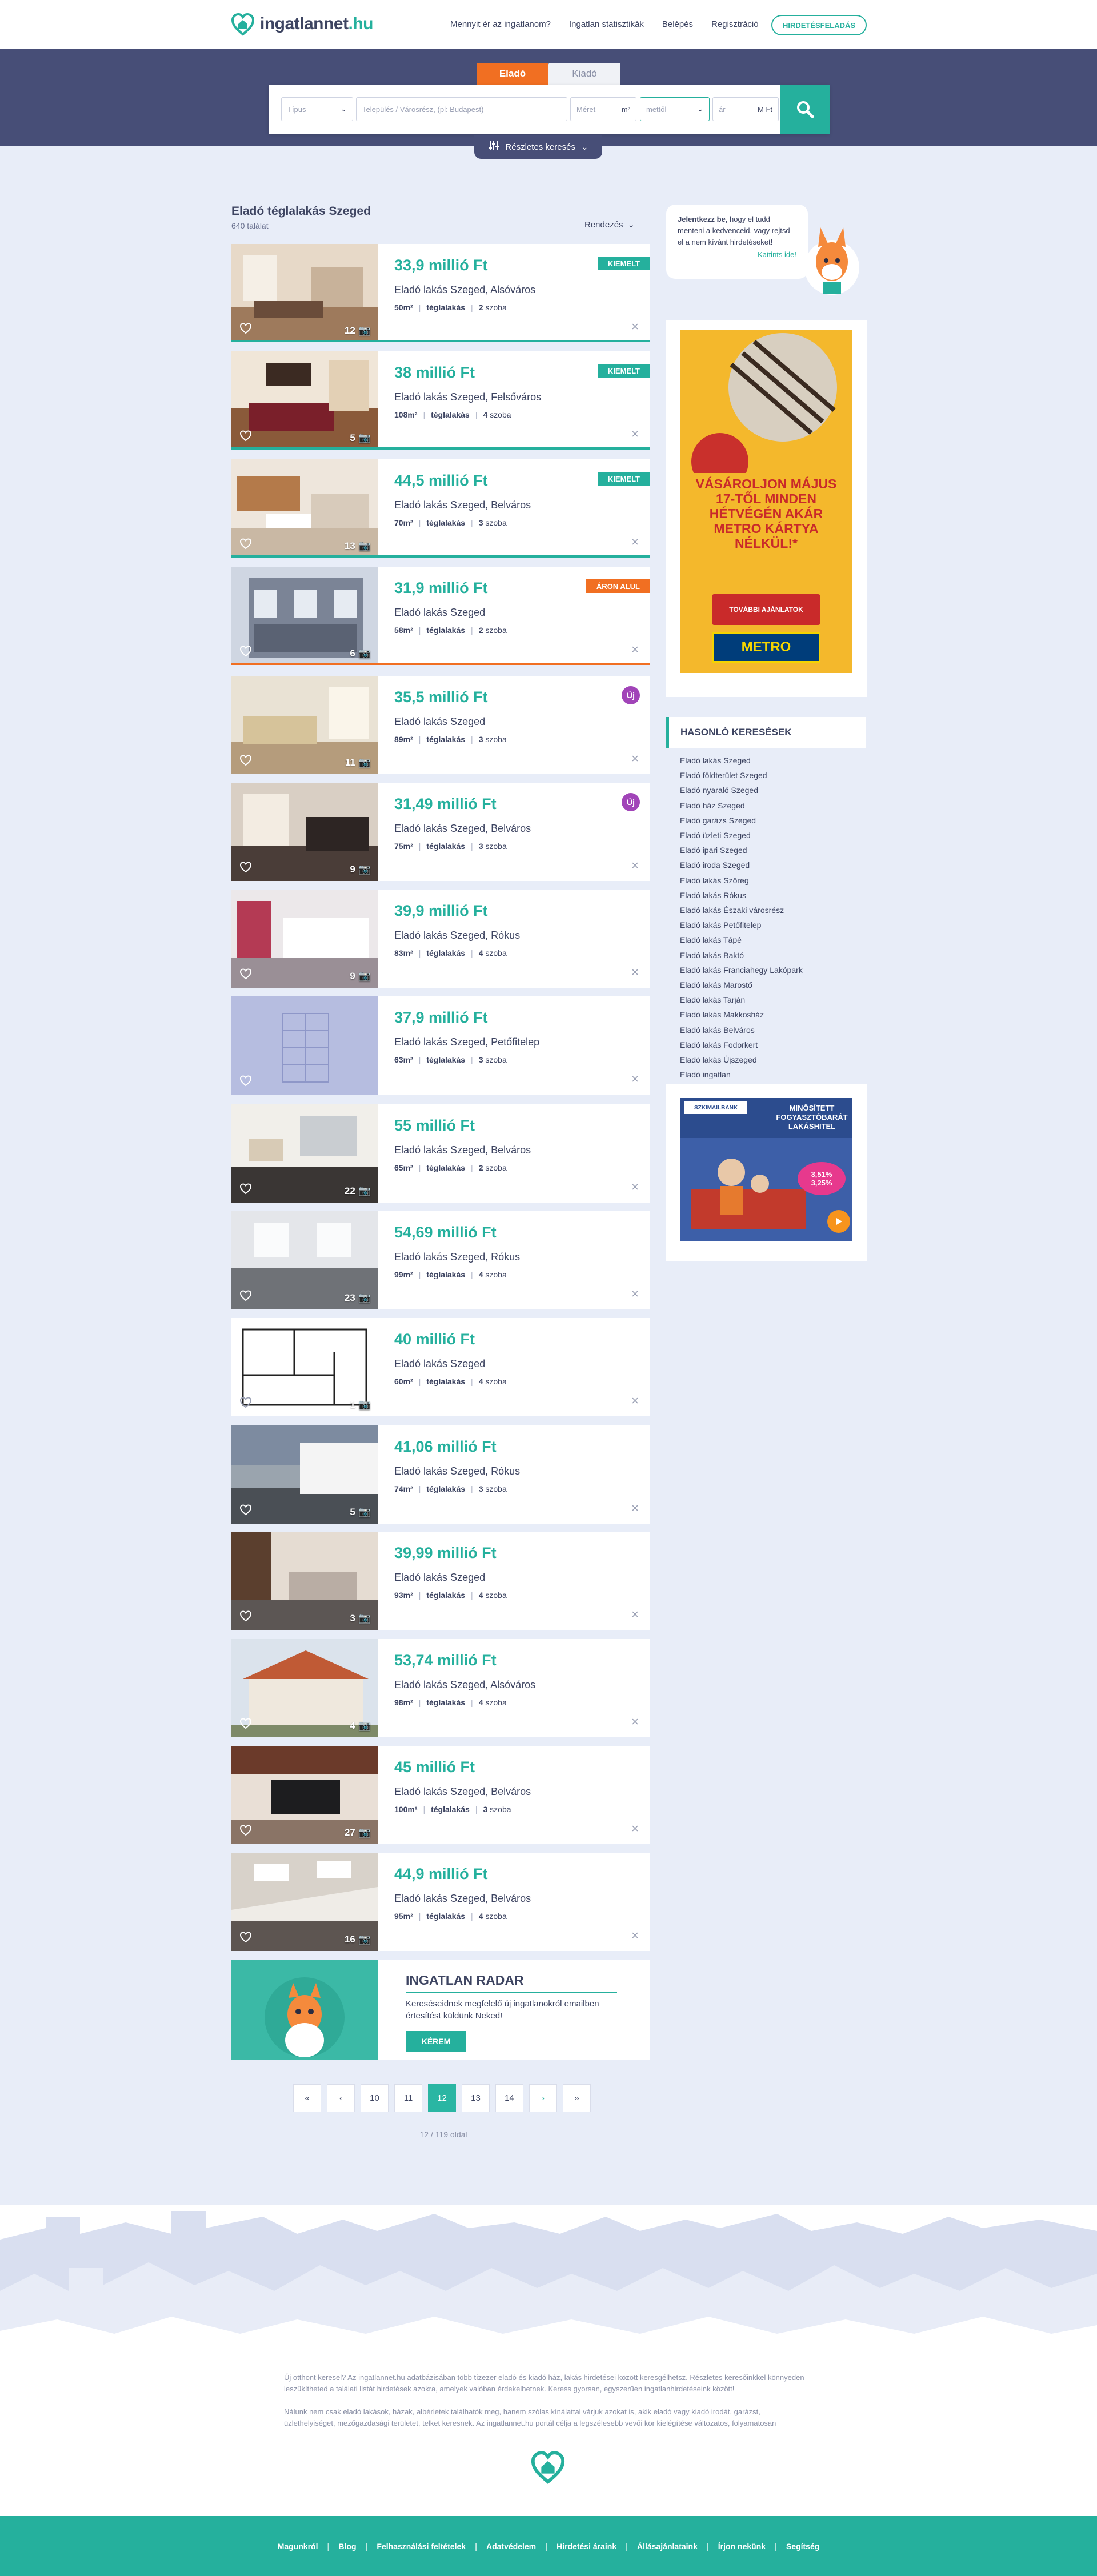  I want to click on listing-photo: 22 📷, so click(304, 1153).